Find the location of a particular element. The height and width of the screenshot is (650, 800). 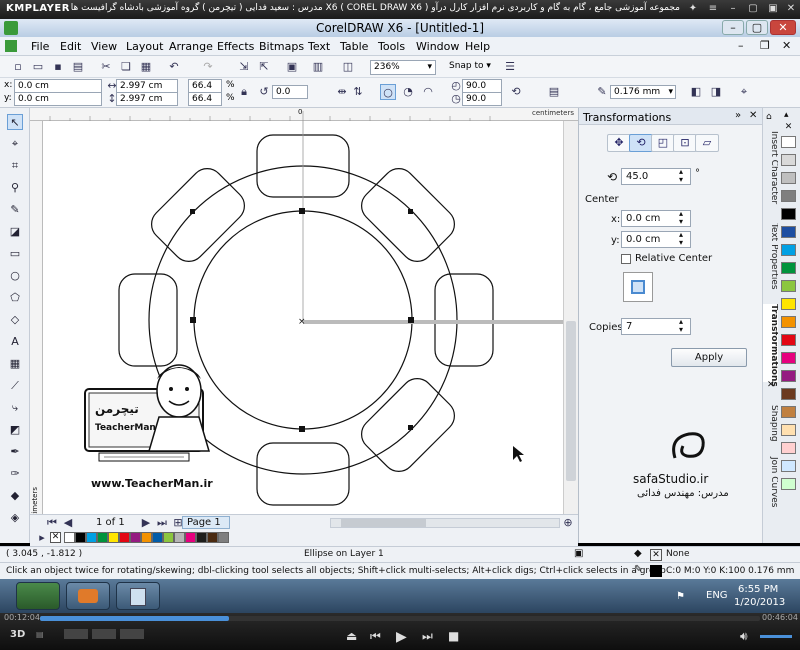

color-proof-icon: ▣ is located at coordinates (578, 553).